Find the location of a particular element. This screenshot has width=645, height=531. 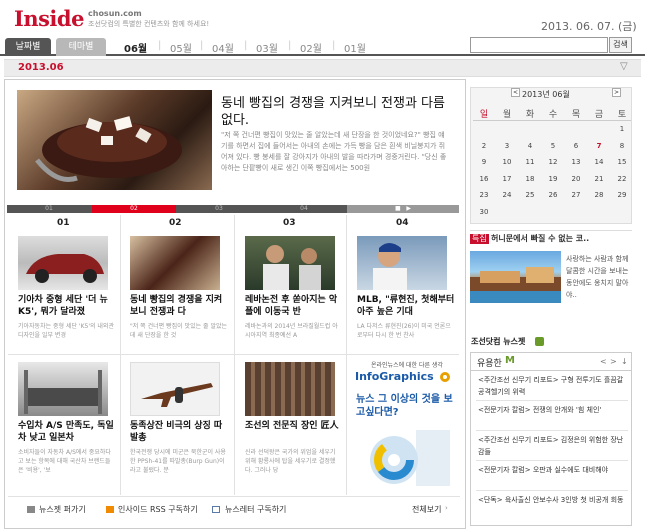

calendar-day: 30 is located at coordinates (484, 212).